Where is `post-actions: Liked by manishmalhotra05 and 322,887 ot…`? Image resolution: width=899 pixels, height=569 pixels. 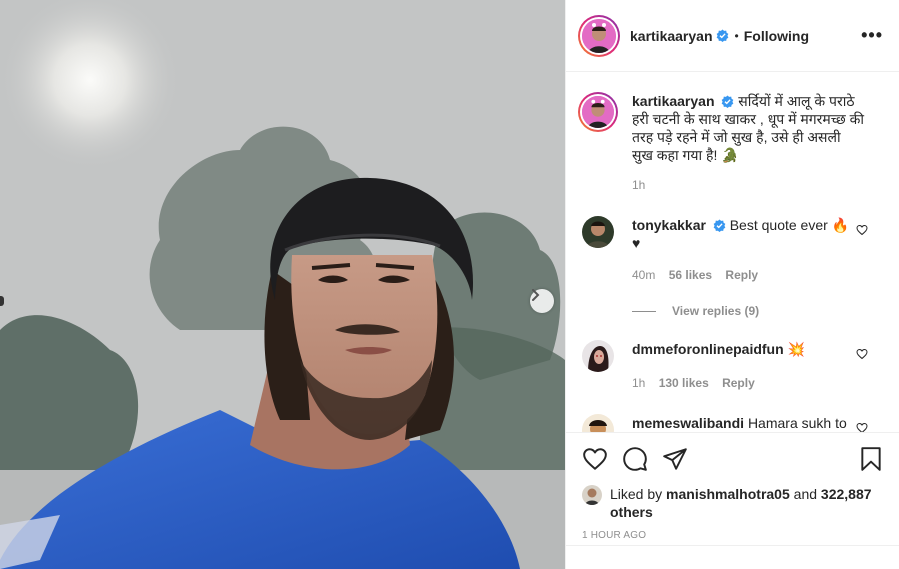
post-actions: Liked by manishmalhotra05 and 322,887 ot… is located at coordinates (732, 500).